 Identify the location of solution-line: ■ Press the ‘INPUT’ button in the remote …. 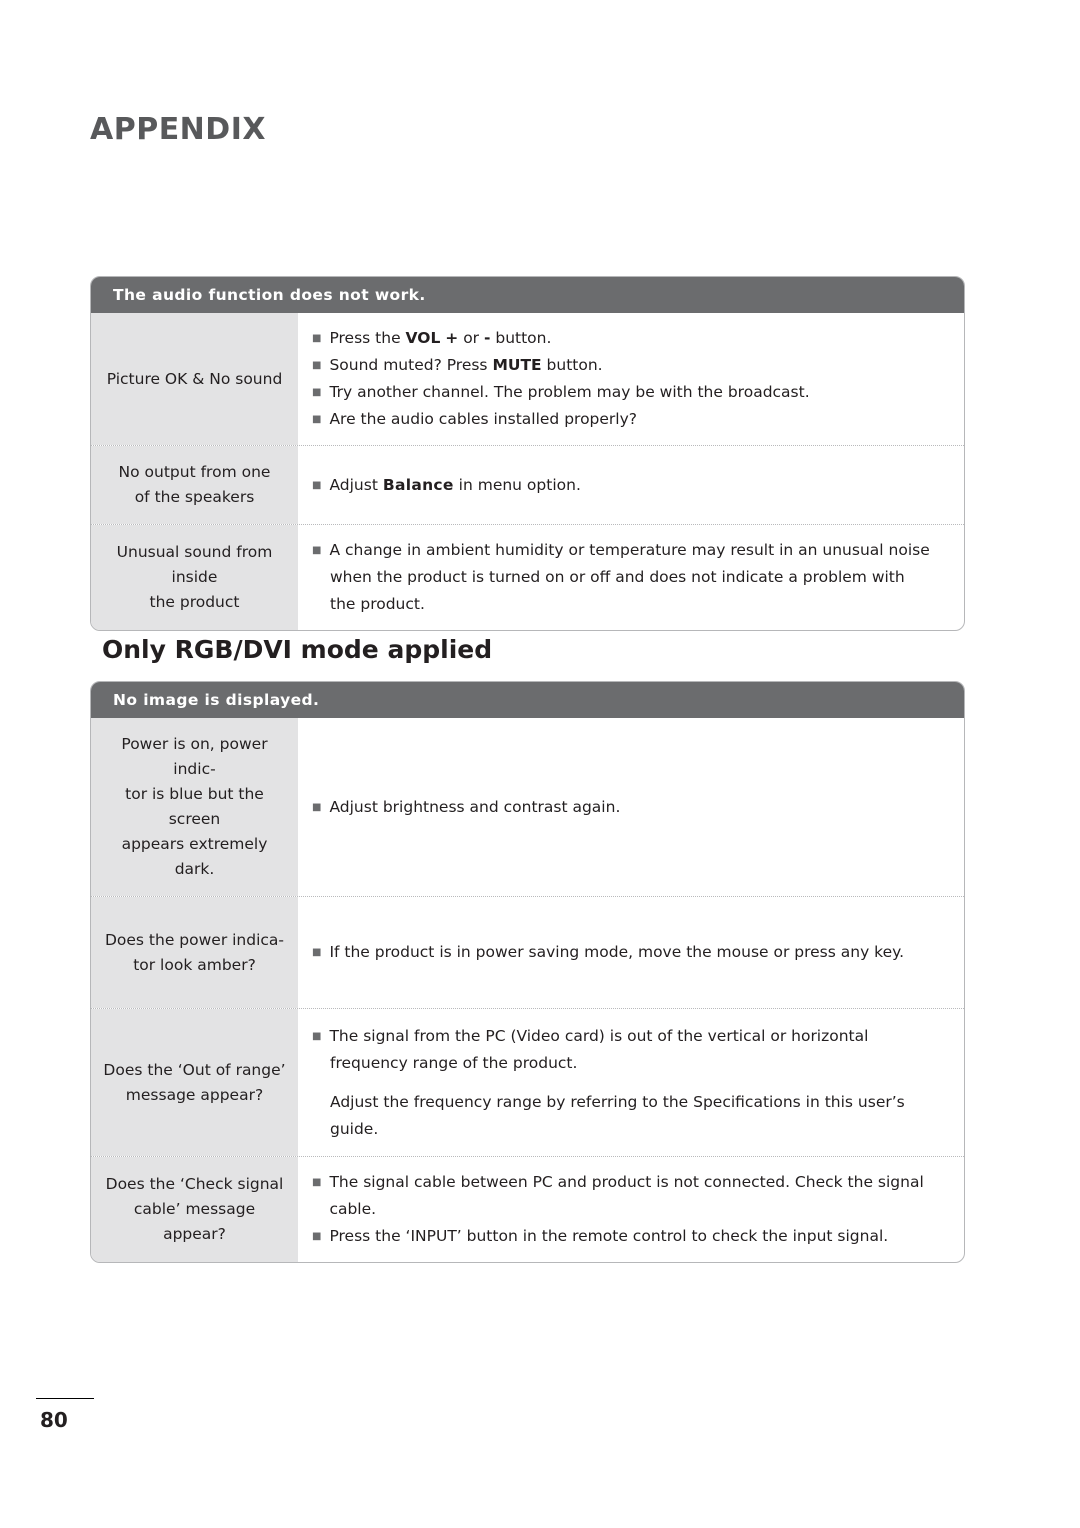
(630, 1236).